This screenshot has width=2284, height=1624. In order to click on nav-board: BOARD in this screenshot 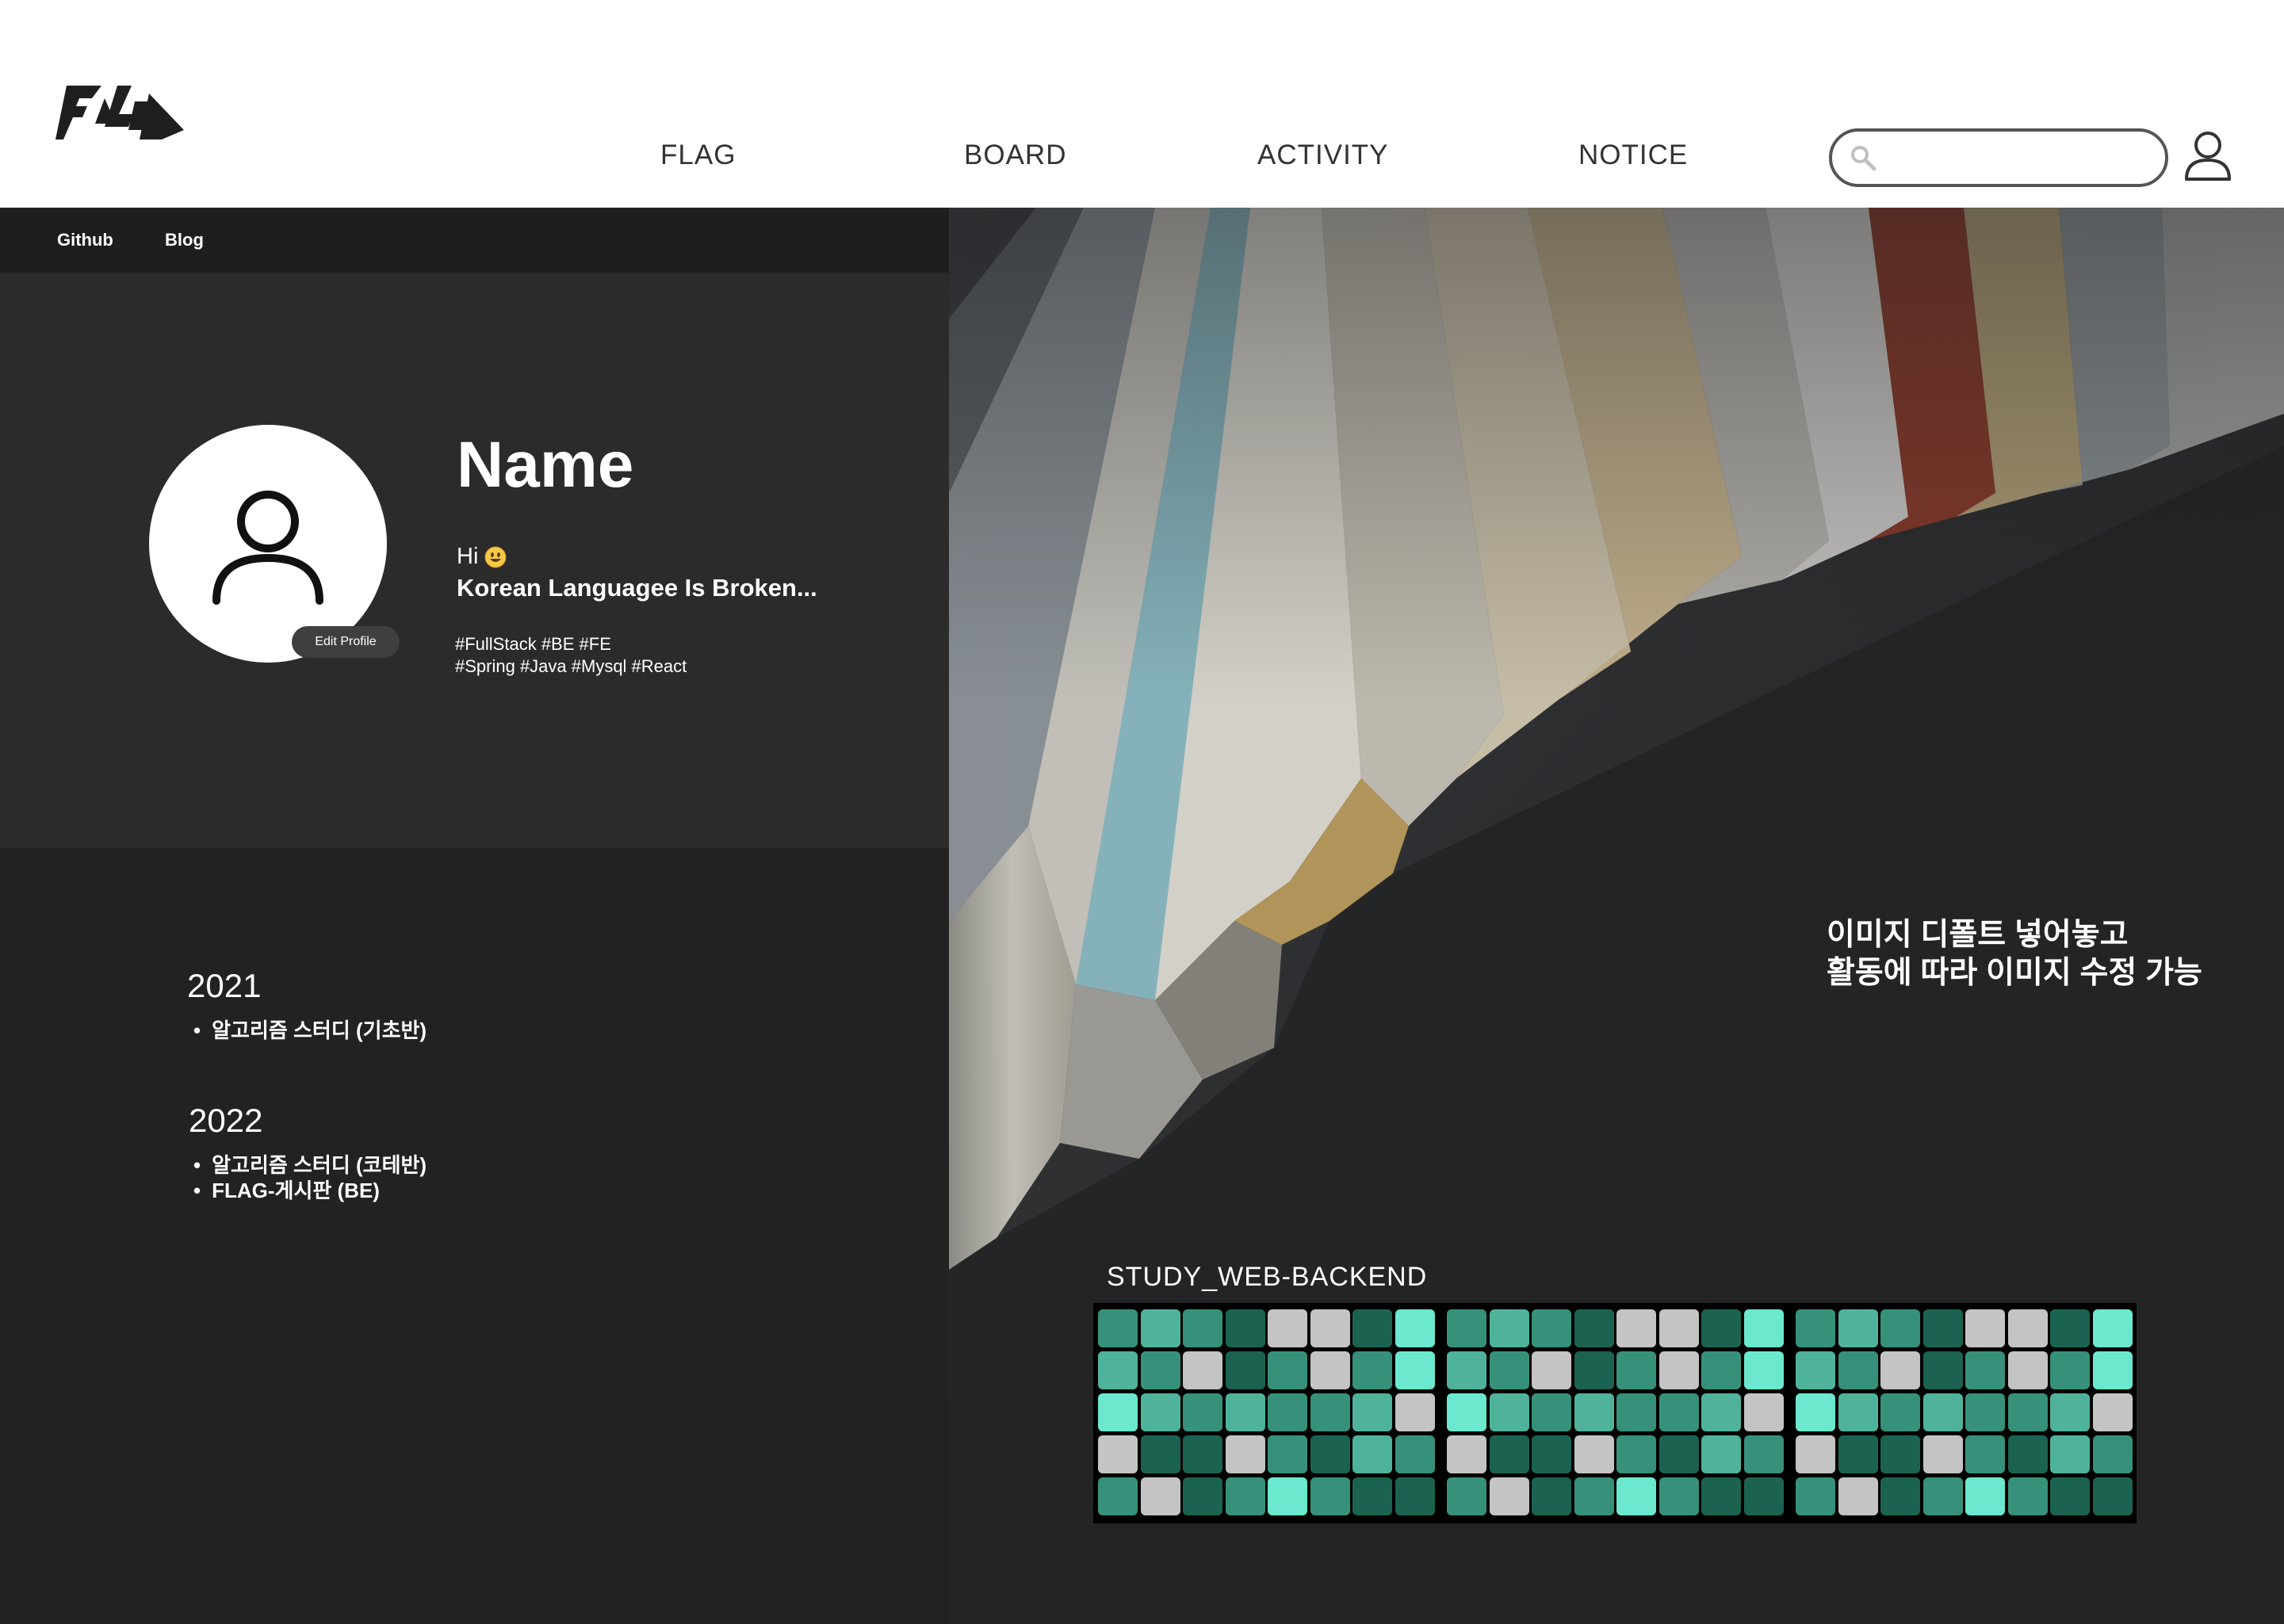, I will do `click(1015, 155)`.